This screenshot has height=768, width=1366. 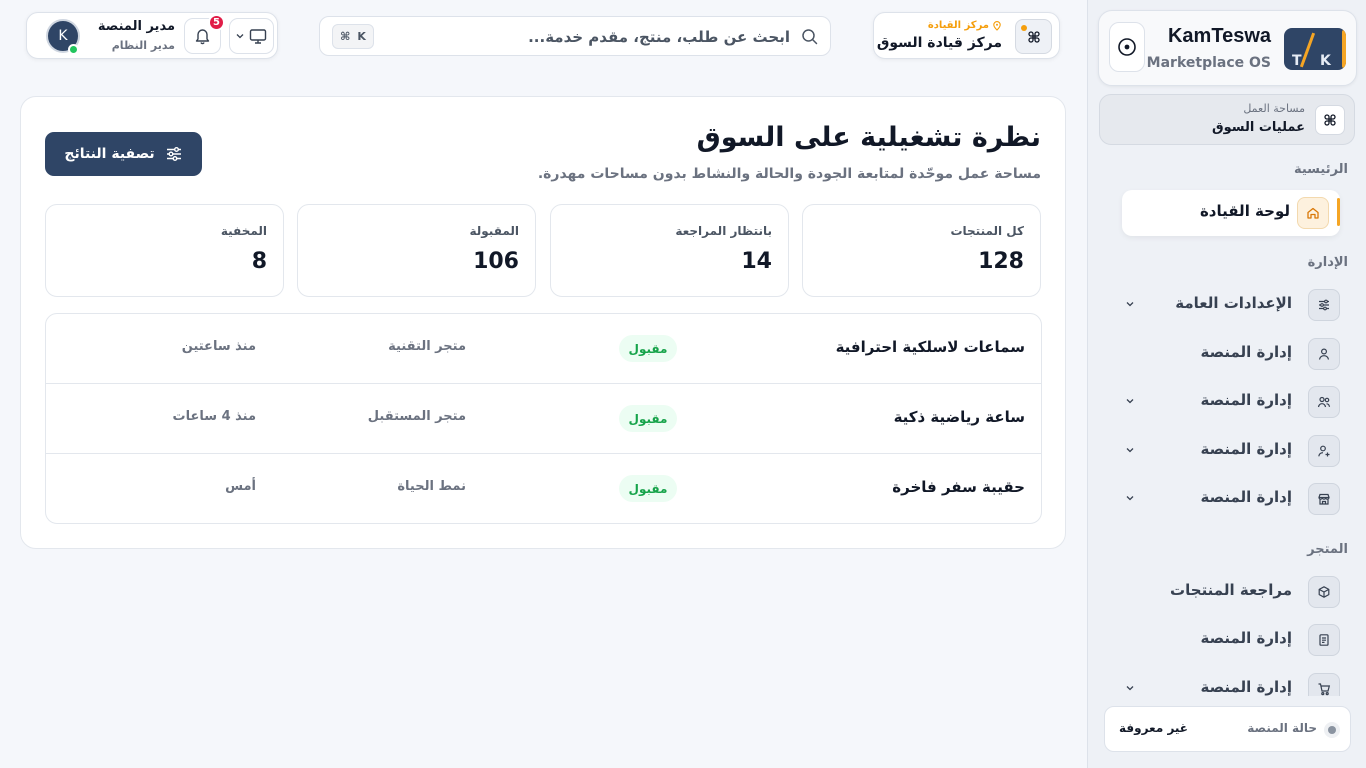 What do you see at coordinates (1219, 36) in the screenshot?
I see `brand-name: KamTeswa` at bounding box center [1219, 36].